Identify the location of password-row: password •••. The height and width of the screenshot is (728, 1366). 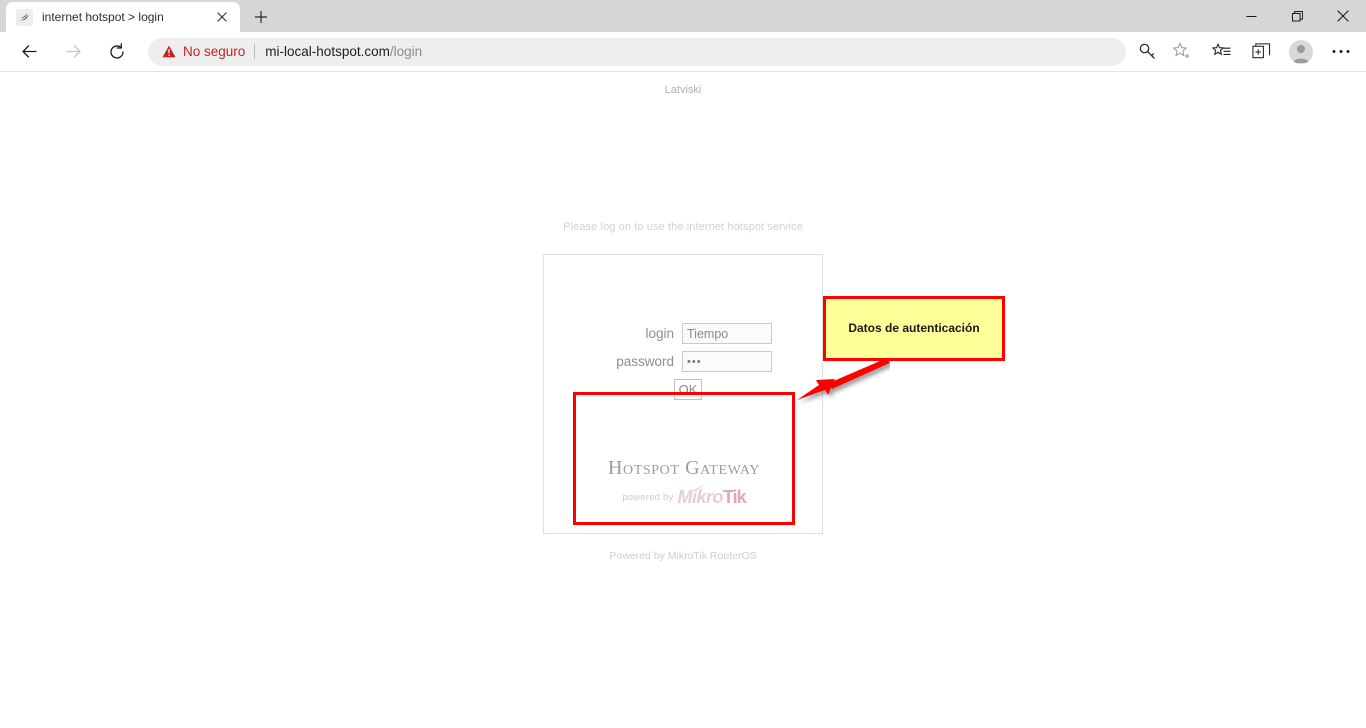
(684, 361).